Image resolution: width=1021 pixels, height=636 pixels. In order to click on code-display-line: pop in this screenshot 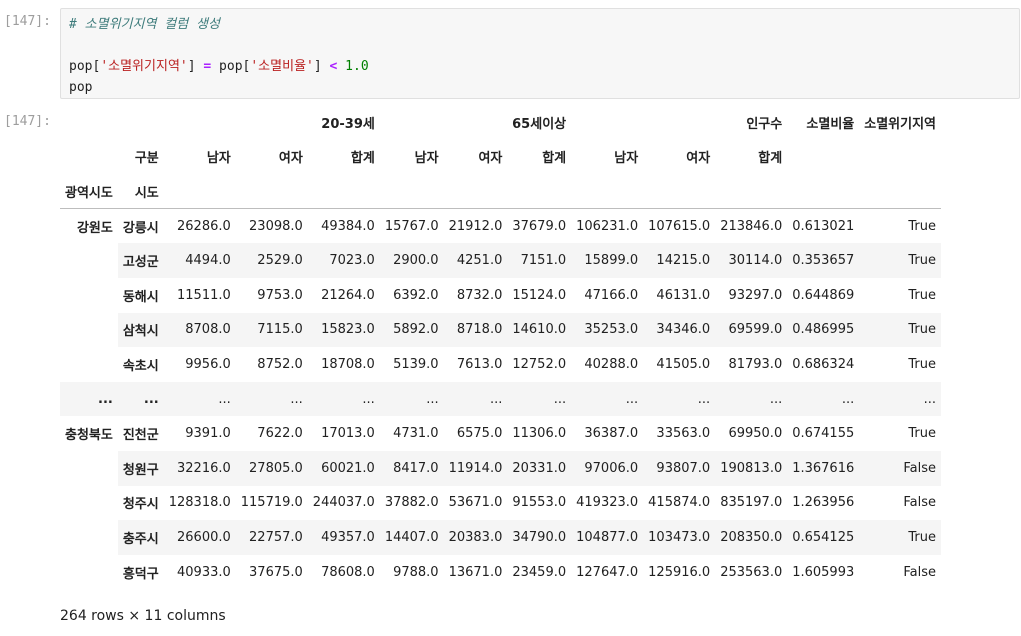, I will do `click(81, 87)`.